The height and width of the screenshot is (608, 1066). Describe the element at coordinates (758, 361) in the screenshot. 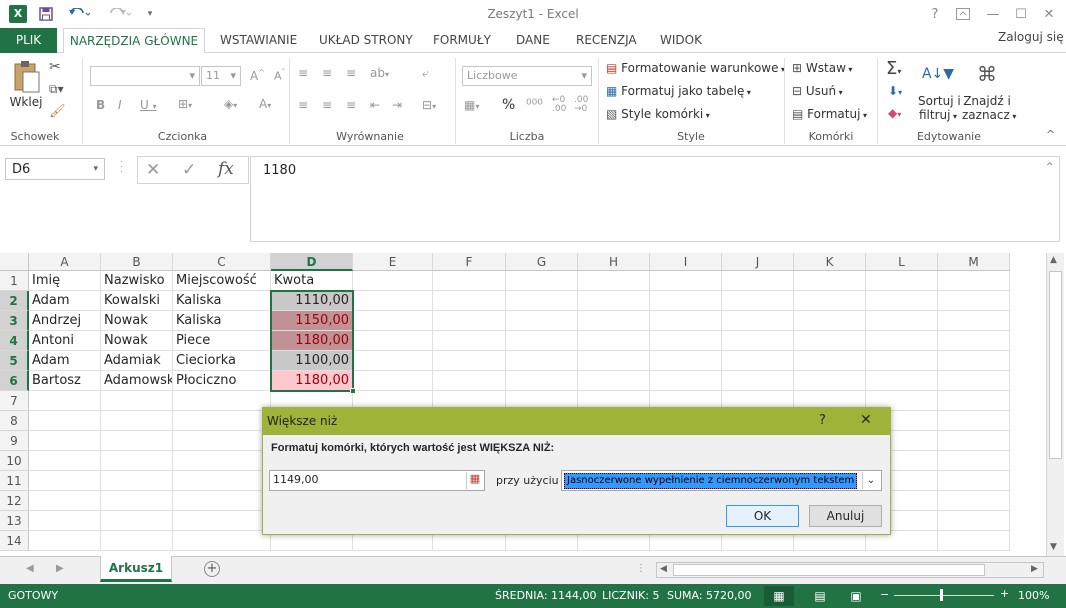

I see `cell-j5` at that location.